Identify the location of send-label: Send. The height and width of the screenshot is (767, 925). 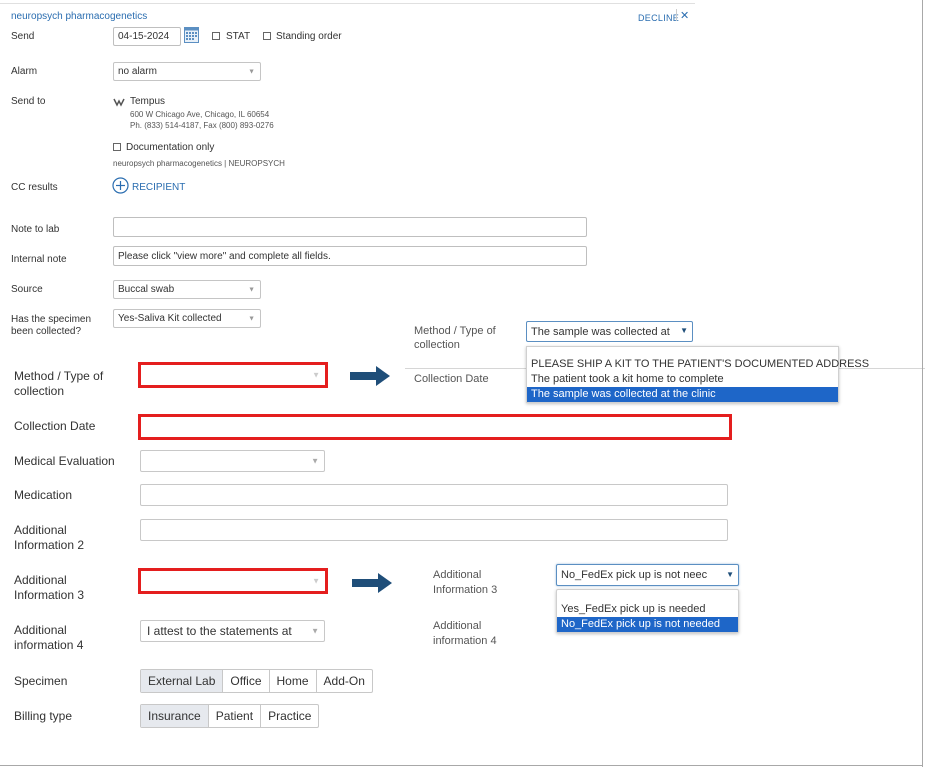
(23, 36).